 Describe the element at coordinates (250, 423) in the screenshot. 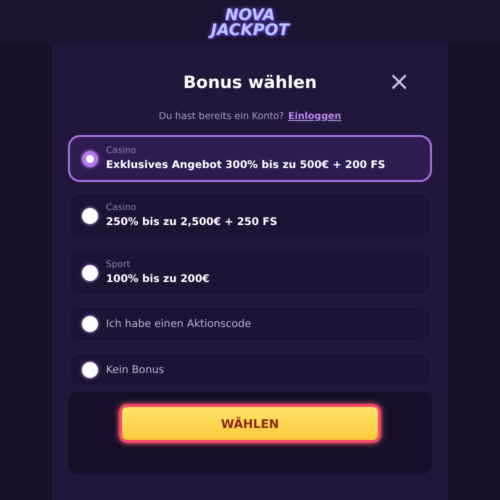

I see `choose-button: WÄHLEN` at that location.